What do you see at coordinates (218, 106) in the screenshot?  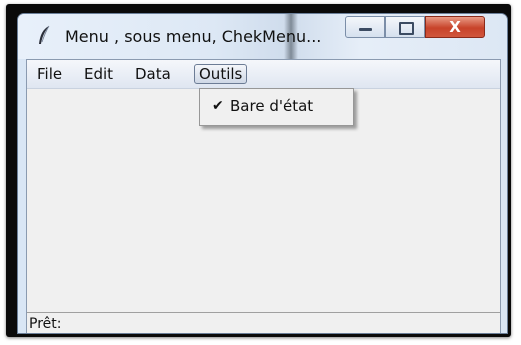 I see `checkmark-icon: ✔` at bounding box center [218, 106].